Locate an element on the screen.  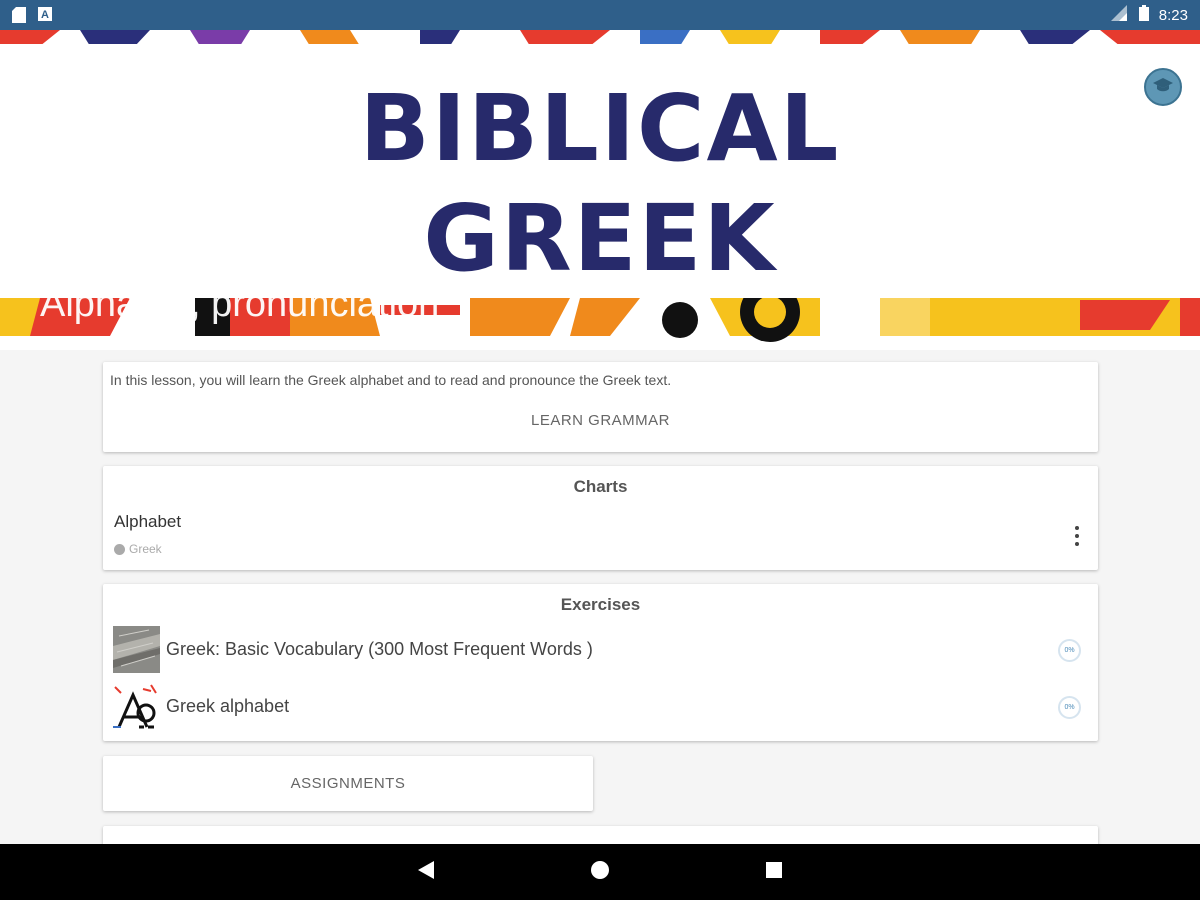
system-navigation-bar is located at coordinates (600, 872).